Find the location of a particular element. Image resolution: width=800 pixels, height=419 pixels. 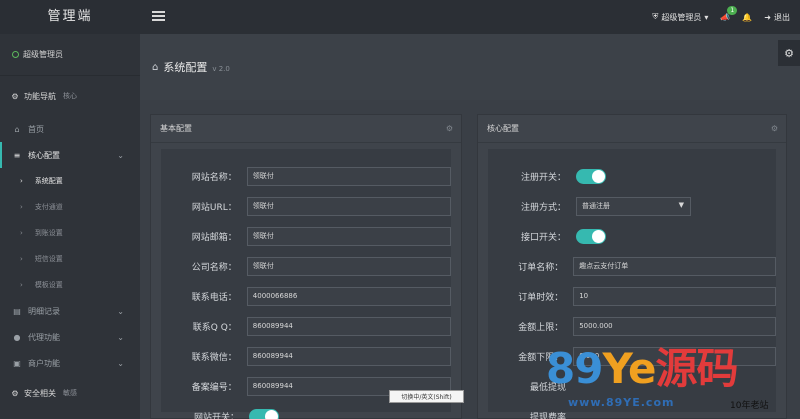

panel-header: 基本配置 ⚙ is located at coordinates (306, 129).